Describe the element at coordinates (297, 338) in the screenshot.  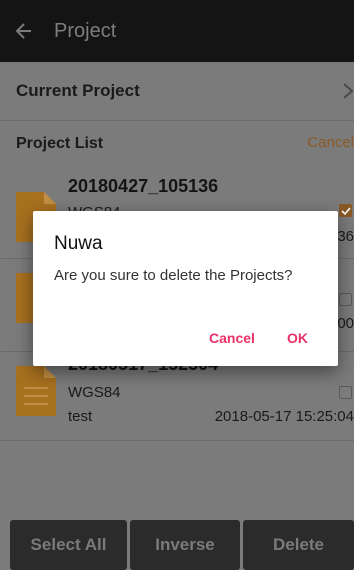
I see `dialog-ok-button: OK` at that location.